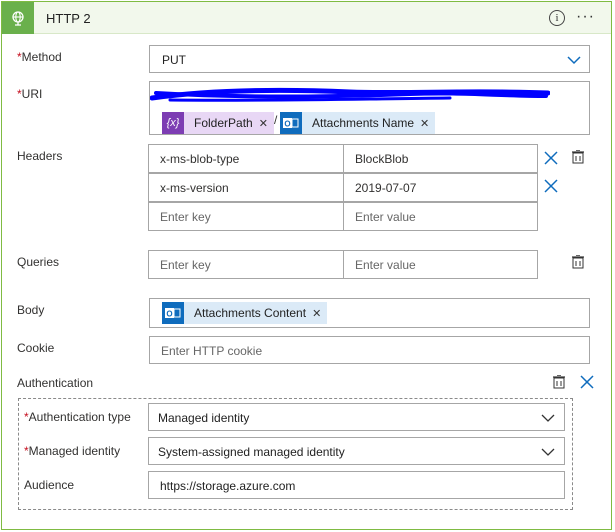 This screenshot has width=615, height=532. What do you see at coordinates (174, 60) in the screenshot?
I see `method-value: PUT` at bounding box center [174, 60].